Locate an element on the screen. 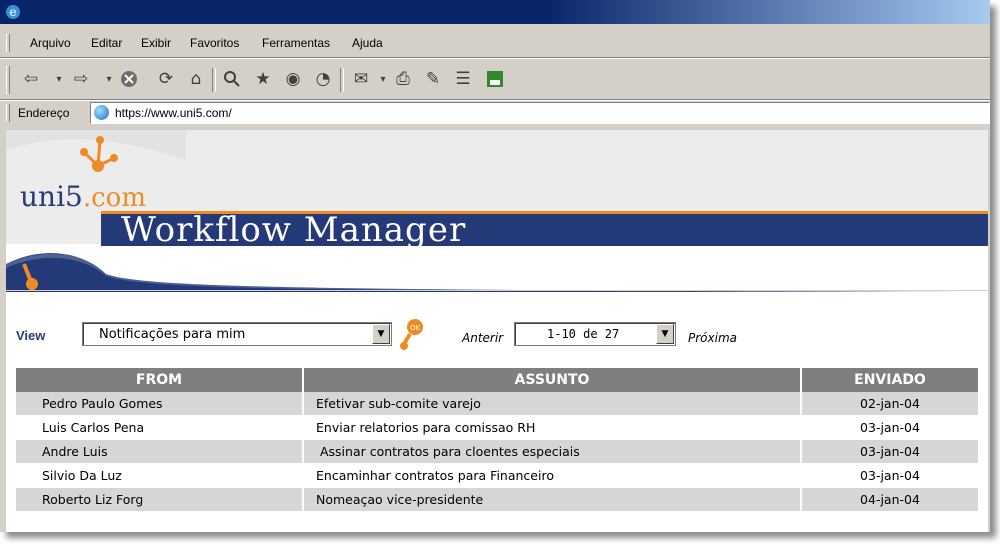 This screenshot has height=544, width=1000. refresh-icon: ⟳ is located at coordinates (166, 79).